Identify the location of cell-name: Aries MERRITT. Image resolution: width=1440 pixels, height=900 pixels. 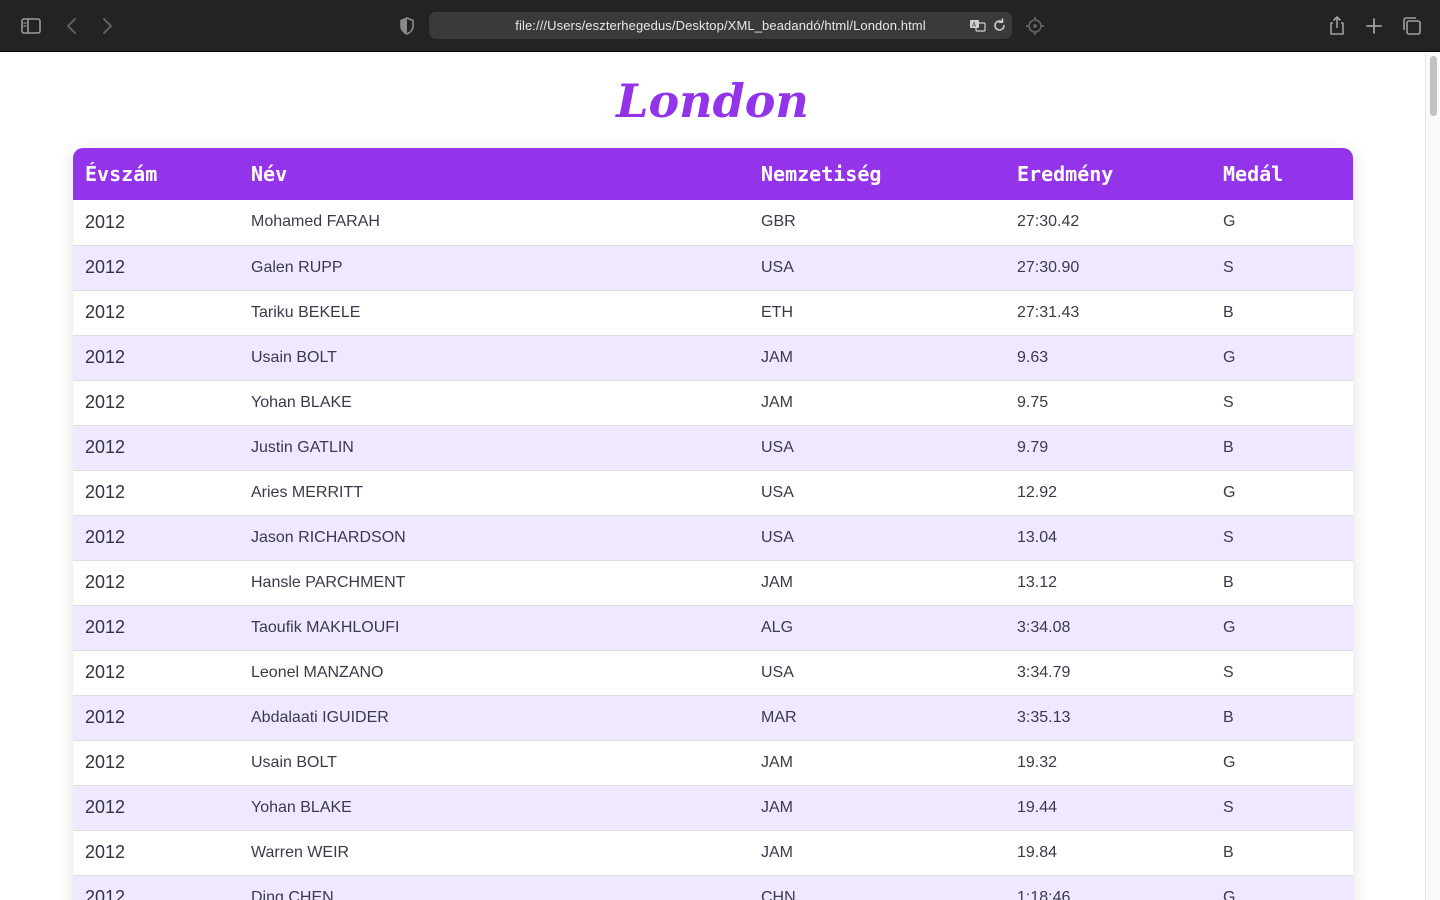
(307, 492).